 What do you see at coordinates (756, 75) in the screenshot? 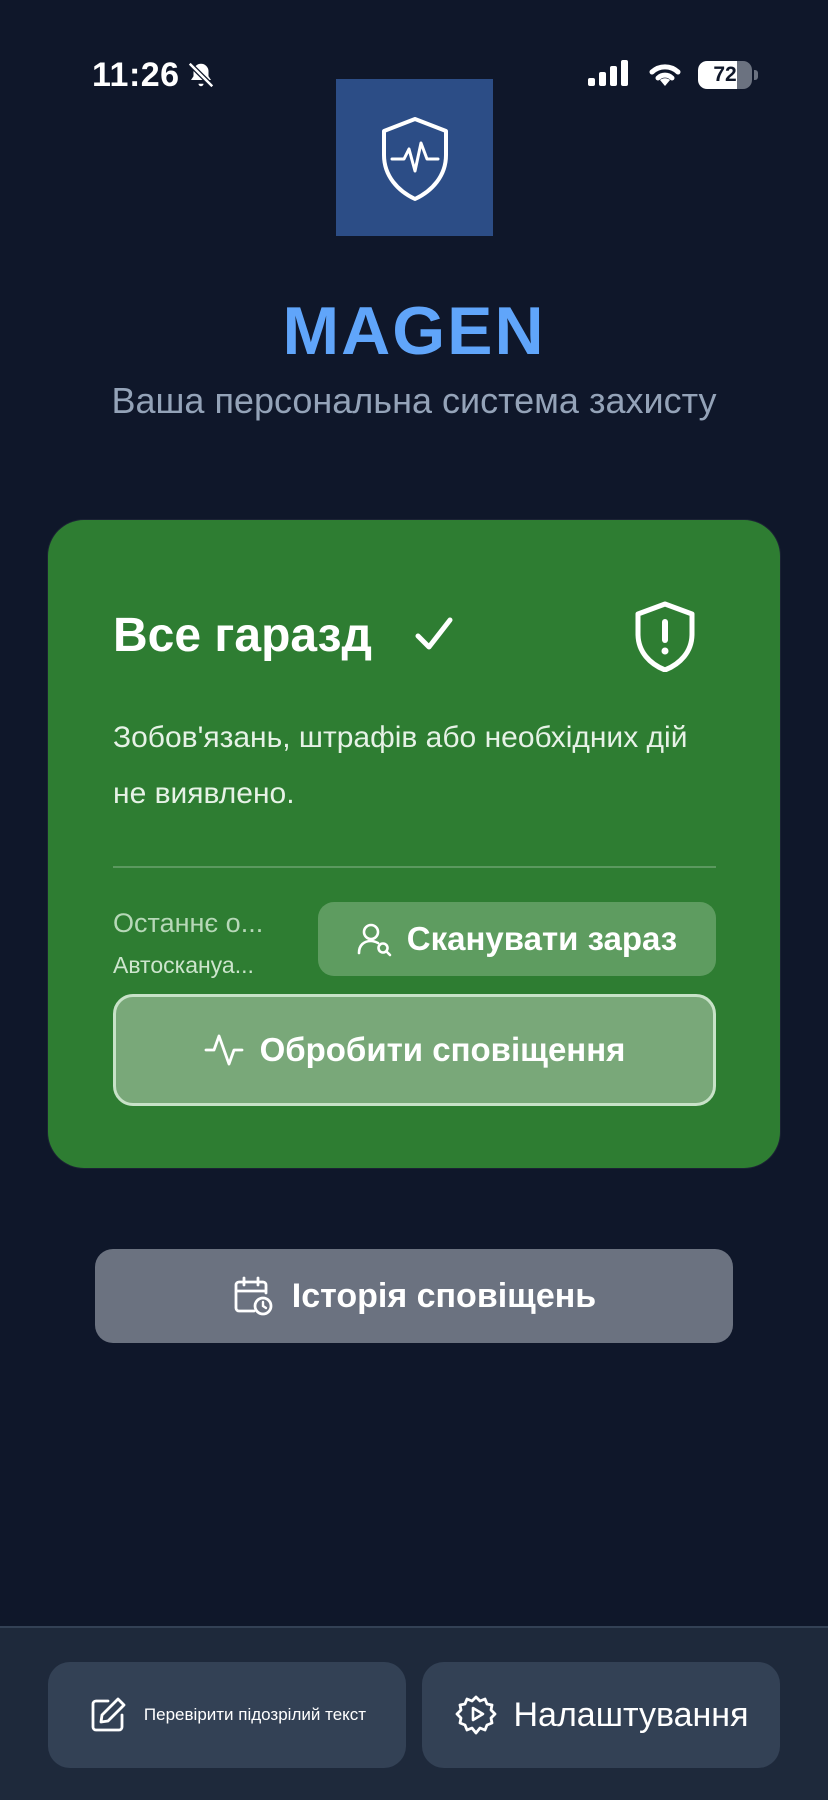
I see `battery-tip` at bounding box center [756, 75].